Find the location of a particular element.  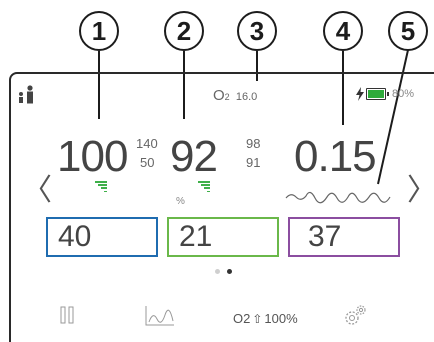

oxygen-subscript: 2 is located at coordinates (227, 97).